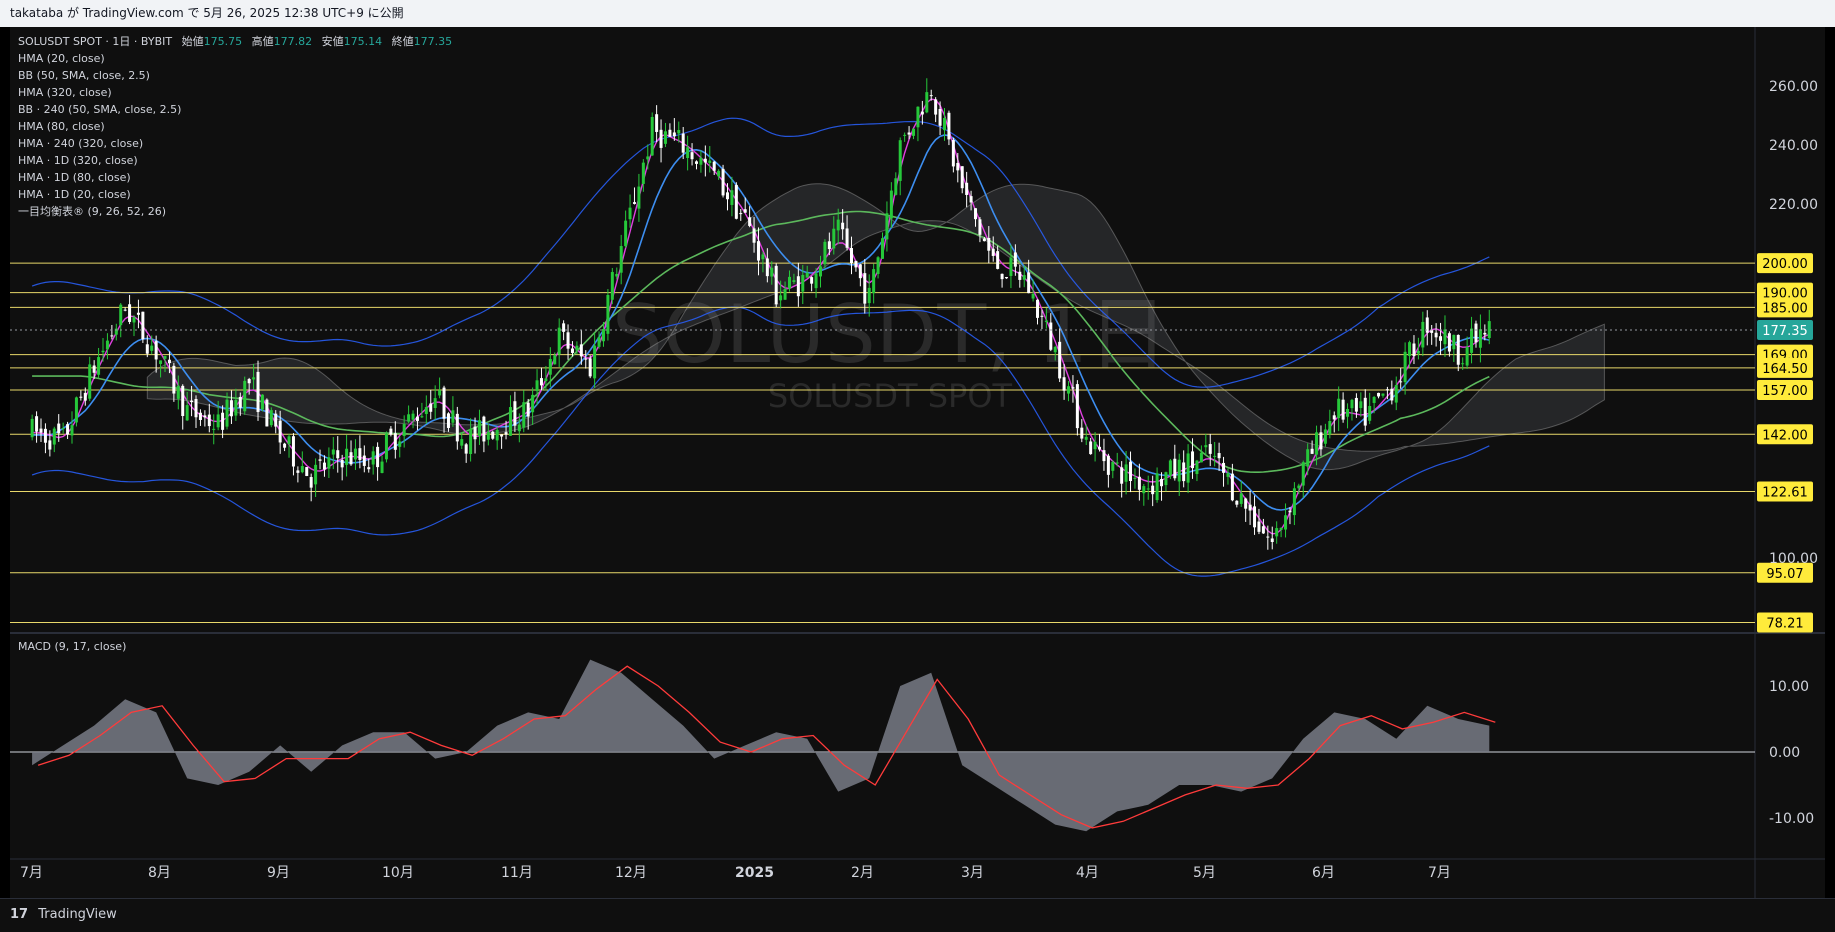 This screenshot has height=932, width=1835. What do you see at coordinates (235, 143) in the screenshot?
I see `legend-indicator: HMA · 240 (320, close)` at bounding box center [235, 143].